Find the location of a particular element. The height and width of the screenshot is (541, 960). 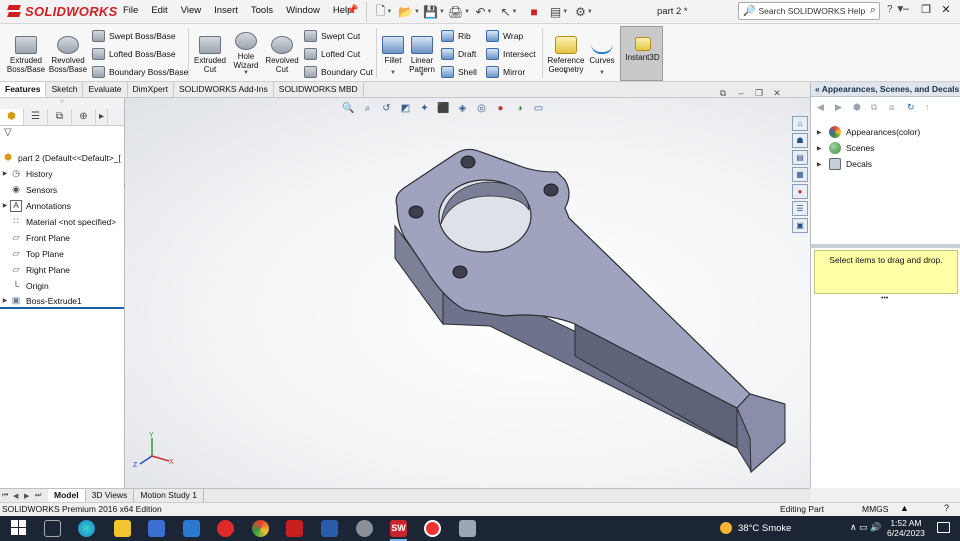

tab-sketch: Sketch is located at coordinates (65, 89).